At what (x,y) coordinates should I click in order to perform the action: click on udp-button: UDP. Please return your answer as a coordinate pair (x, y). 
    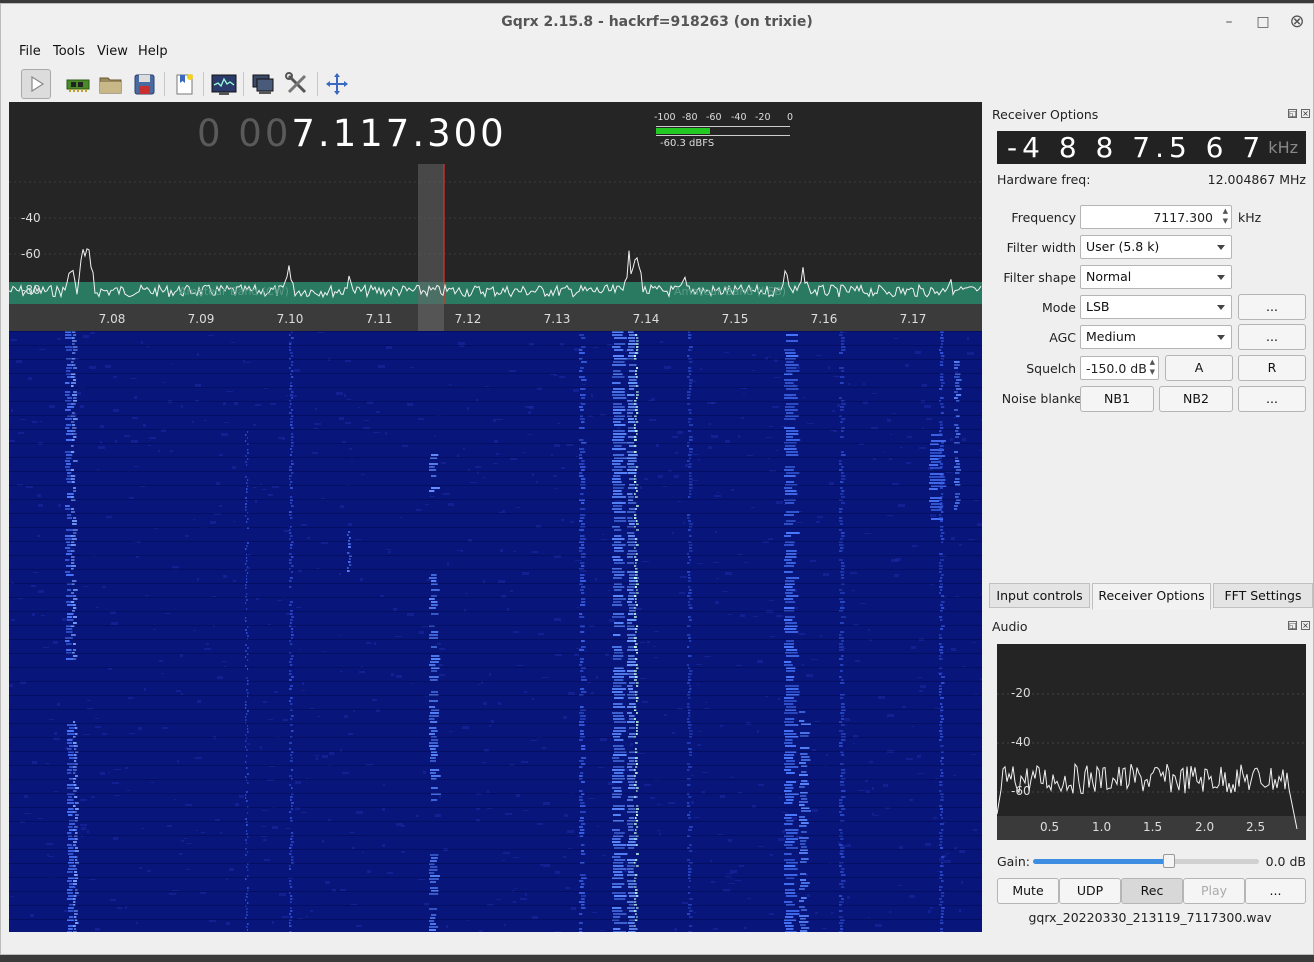
    Looking at the image, I should click on (1090, 891).